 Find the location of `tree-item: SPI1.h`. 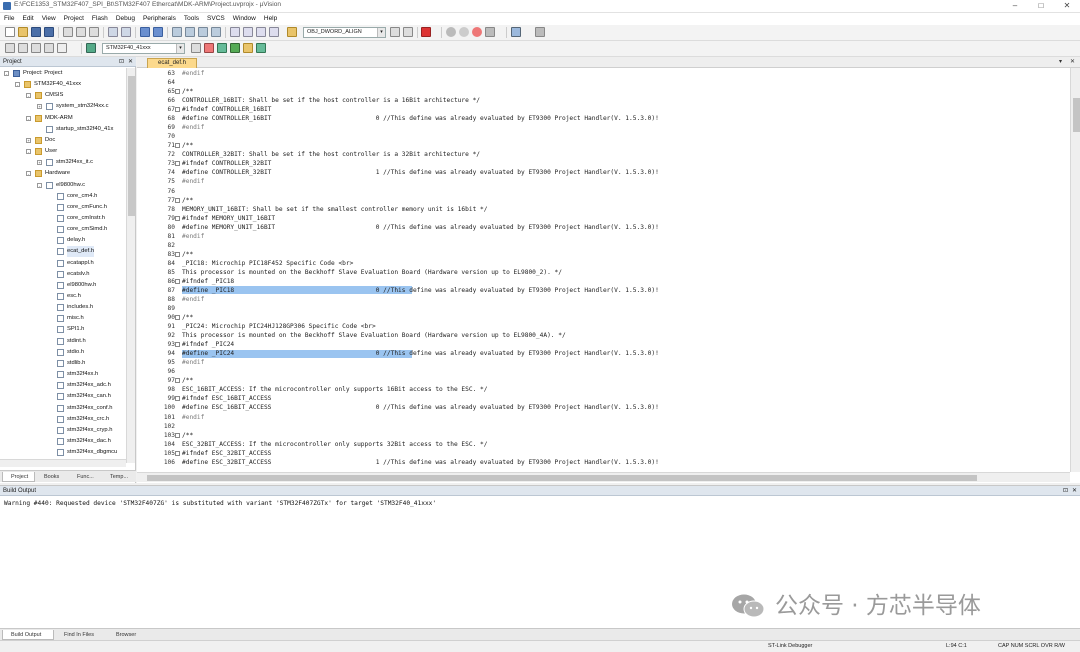

tree-item: SPI1.h is located at coordinates (63, 329).